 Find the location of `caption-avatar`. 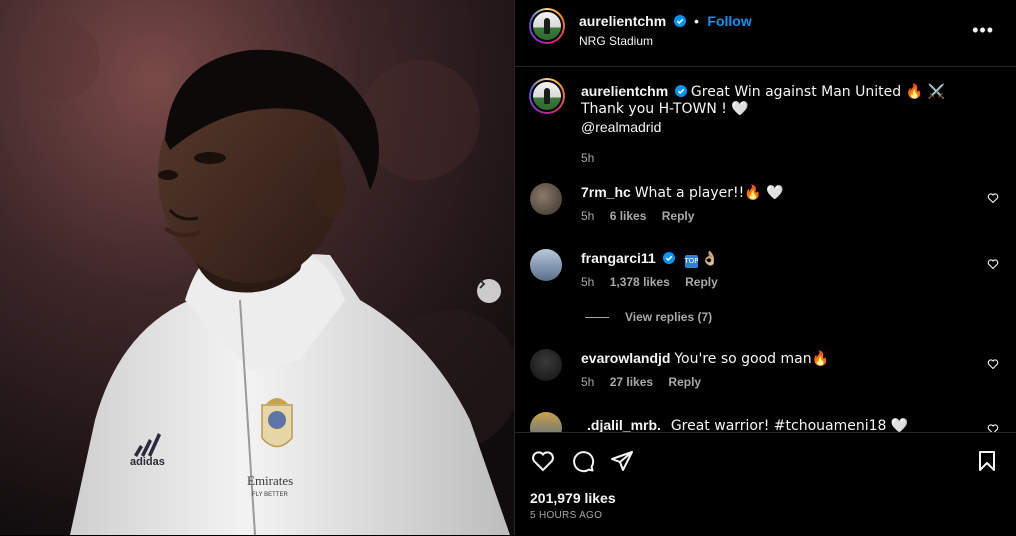

caption-avatar is located at coordinates (547, 96).